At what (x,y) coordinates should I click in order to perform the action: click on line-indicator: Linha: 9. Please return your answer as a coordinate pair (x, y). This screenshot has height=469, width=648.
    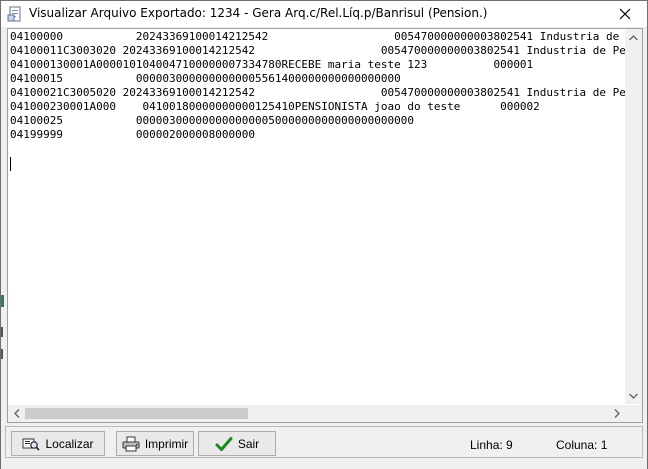
    Looking at the image, I should click on (491, 445).